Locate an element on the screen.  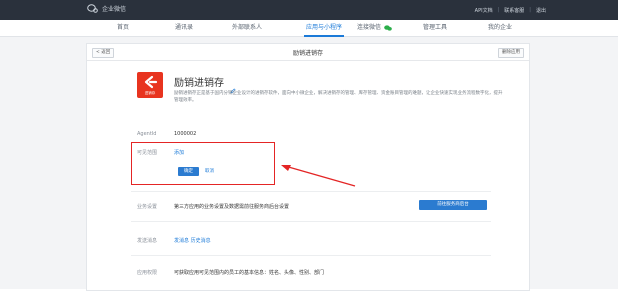
page-title: 励销进销存 is located at coordinates (307, 53).